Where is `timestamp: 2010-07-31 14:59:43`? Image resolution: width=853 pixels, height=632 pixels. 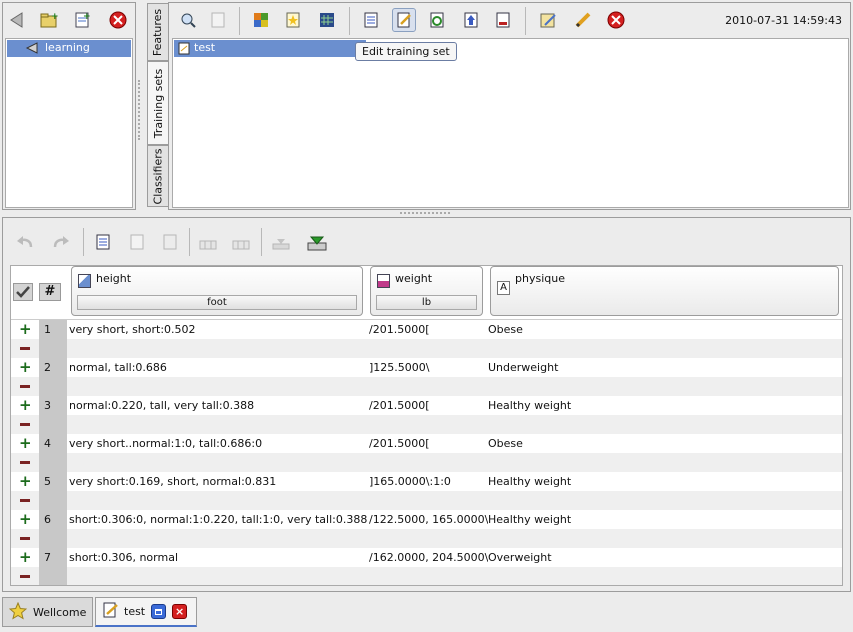 timestamp: 2010-07-31 14:59:43 is located at coordinates (783, 20).